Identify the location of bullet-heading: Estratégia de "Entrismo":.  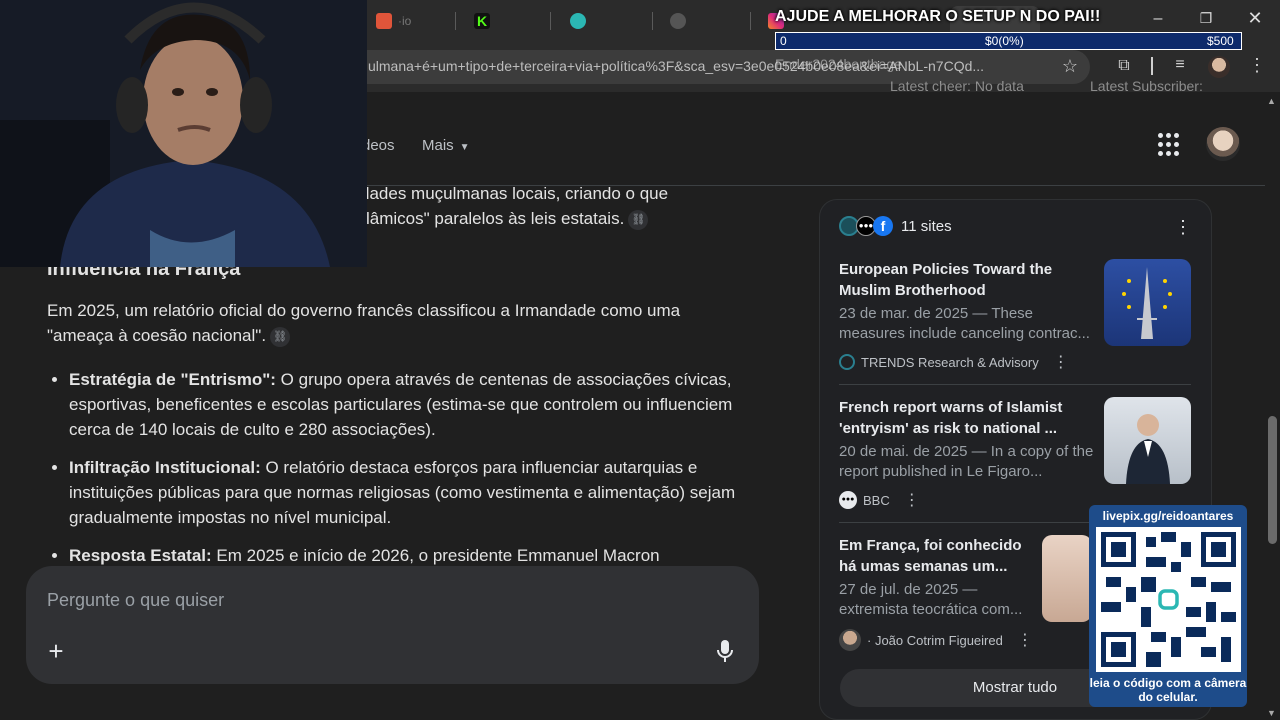
(172, 379).